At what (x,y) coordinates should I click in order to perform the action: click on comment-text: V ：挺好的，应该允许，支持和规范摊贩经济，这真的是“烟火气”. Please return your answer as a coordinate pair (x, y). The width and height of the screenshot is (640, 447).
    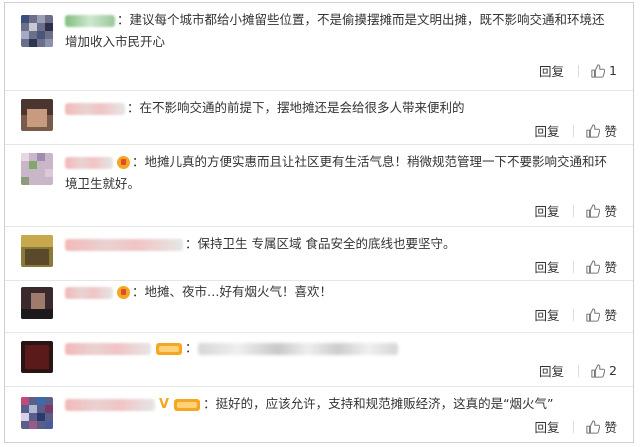
    Looking at the image, I should click on (337, 404).